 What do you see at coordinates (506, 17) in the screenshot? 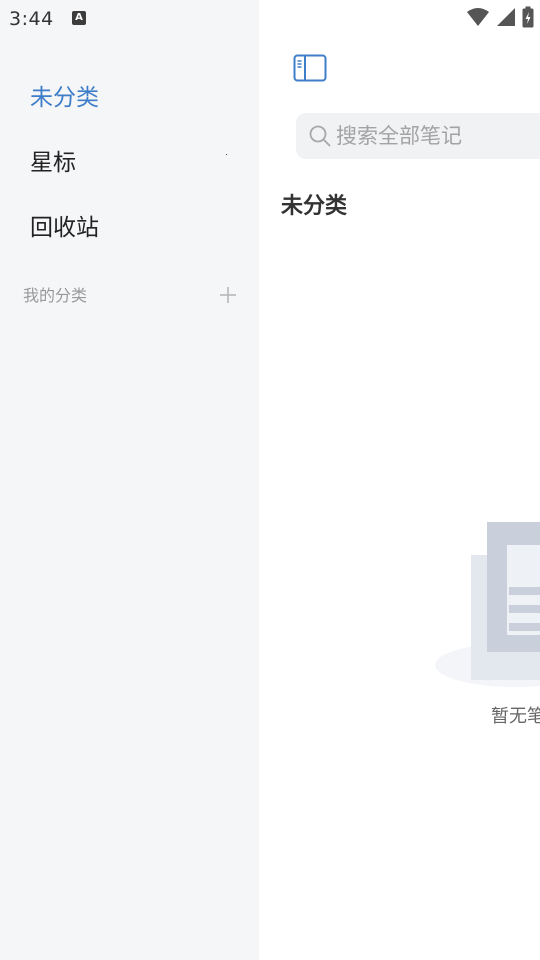
I see `cellular-signal-icon` at bounding box center [506, 17].